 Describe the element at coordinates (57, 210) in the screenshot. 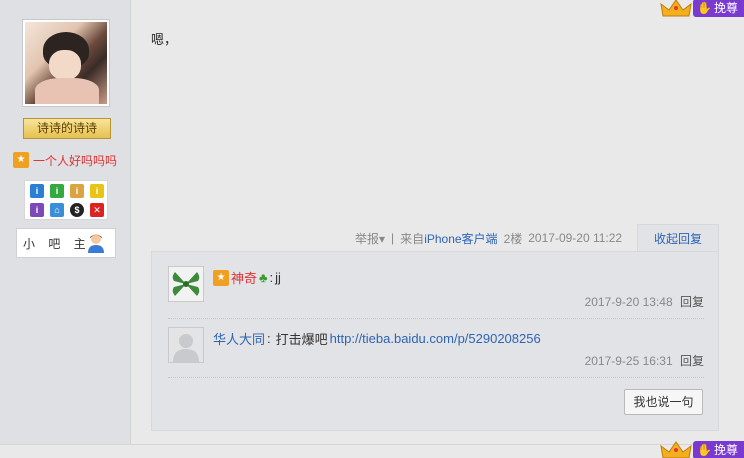

I see `house-badge-icon: ⌂` at that location.